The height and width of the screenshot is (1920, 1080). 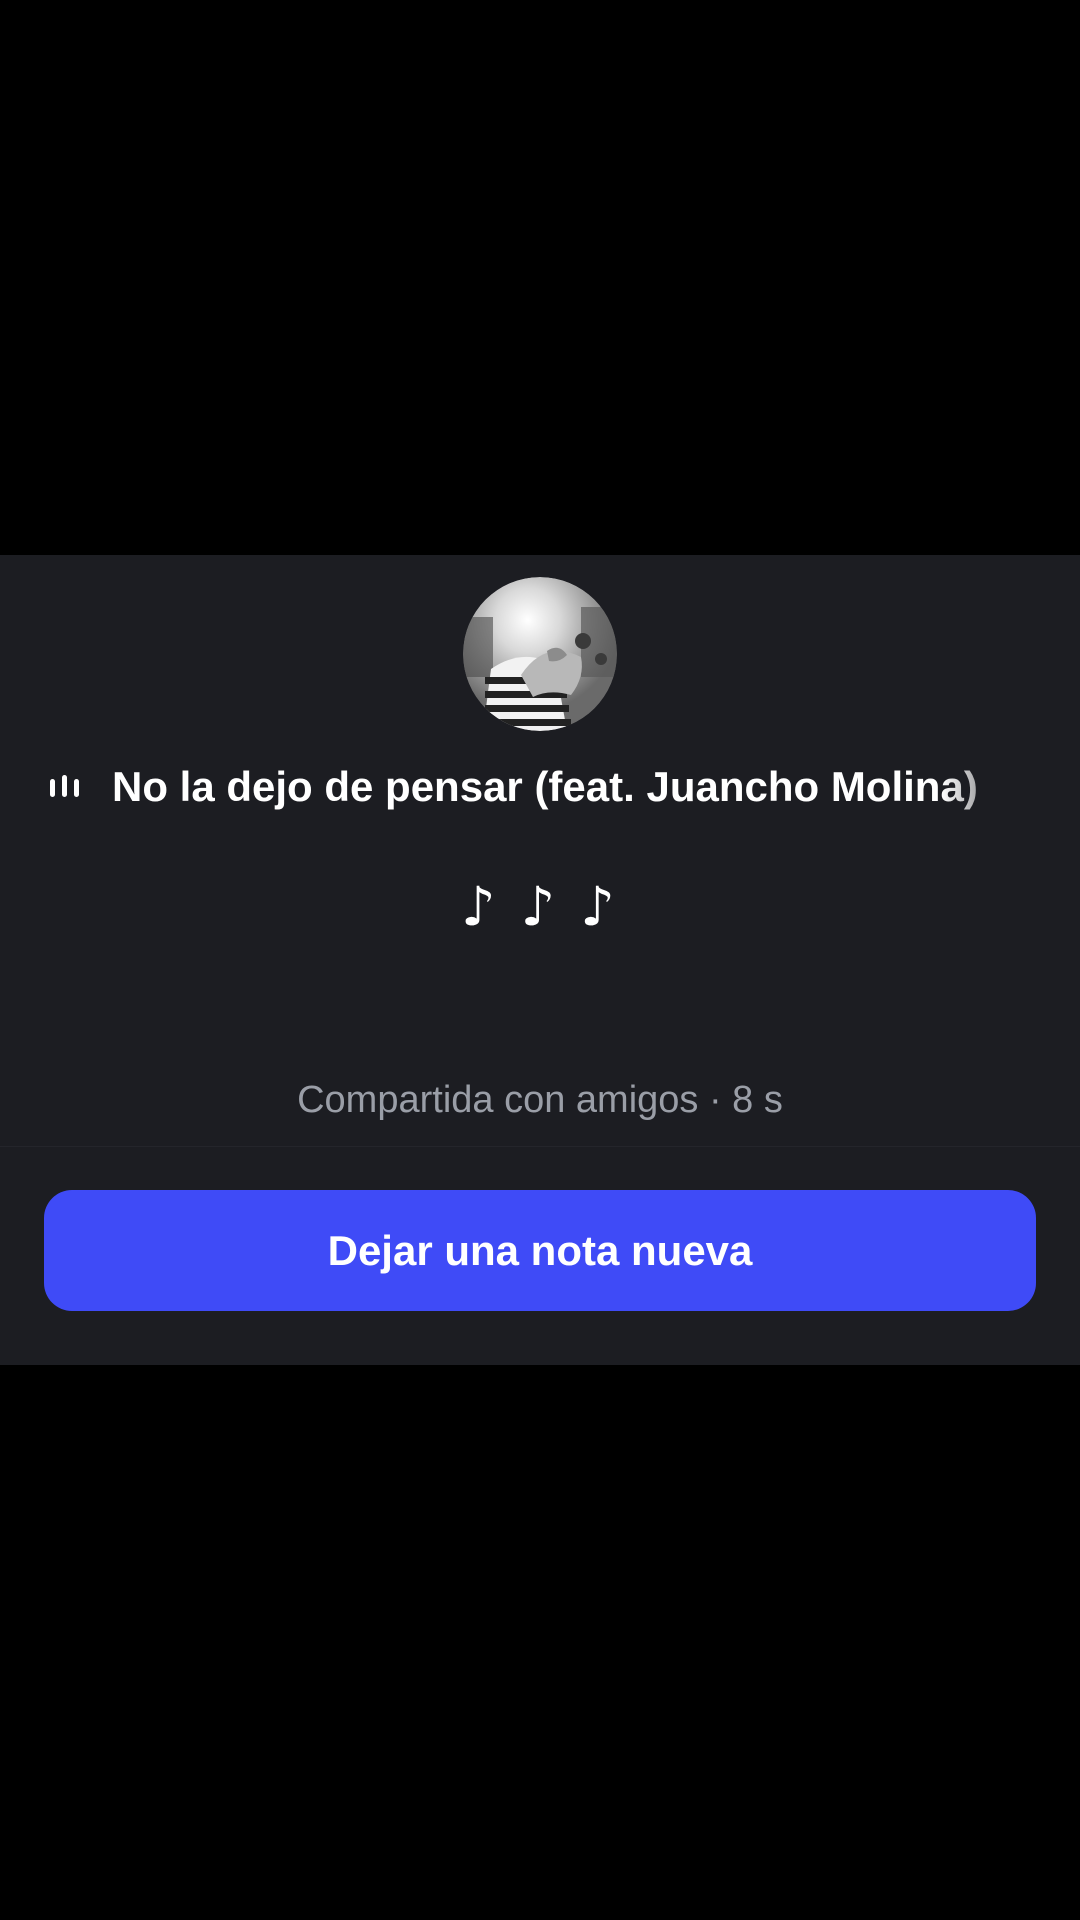 I want to click on avatar, so click(x=540, y=654).